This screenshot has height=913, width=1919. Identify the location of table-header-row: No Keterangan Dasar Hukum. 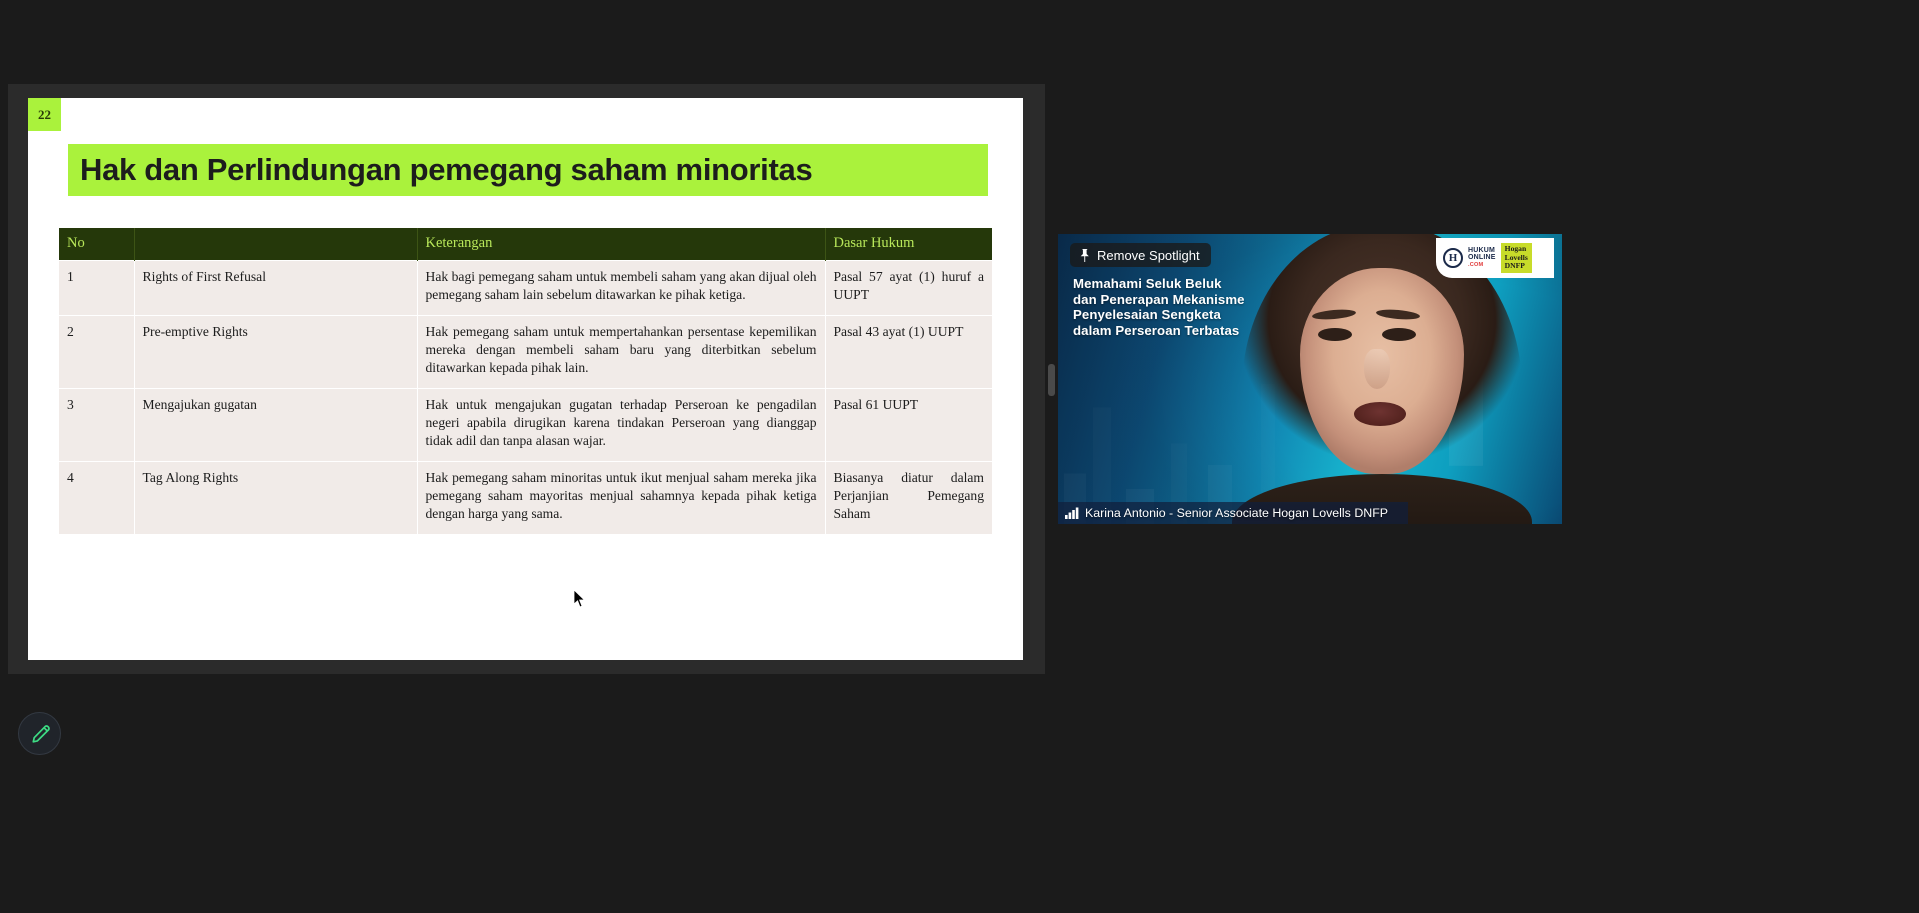
(525, 244).